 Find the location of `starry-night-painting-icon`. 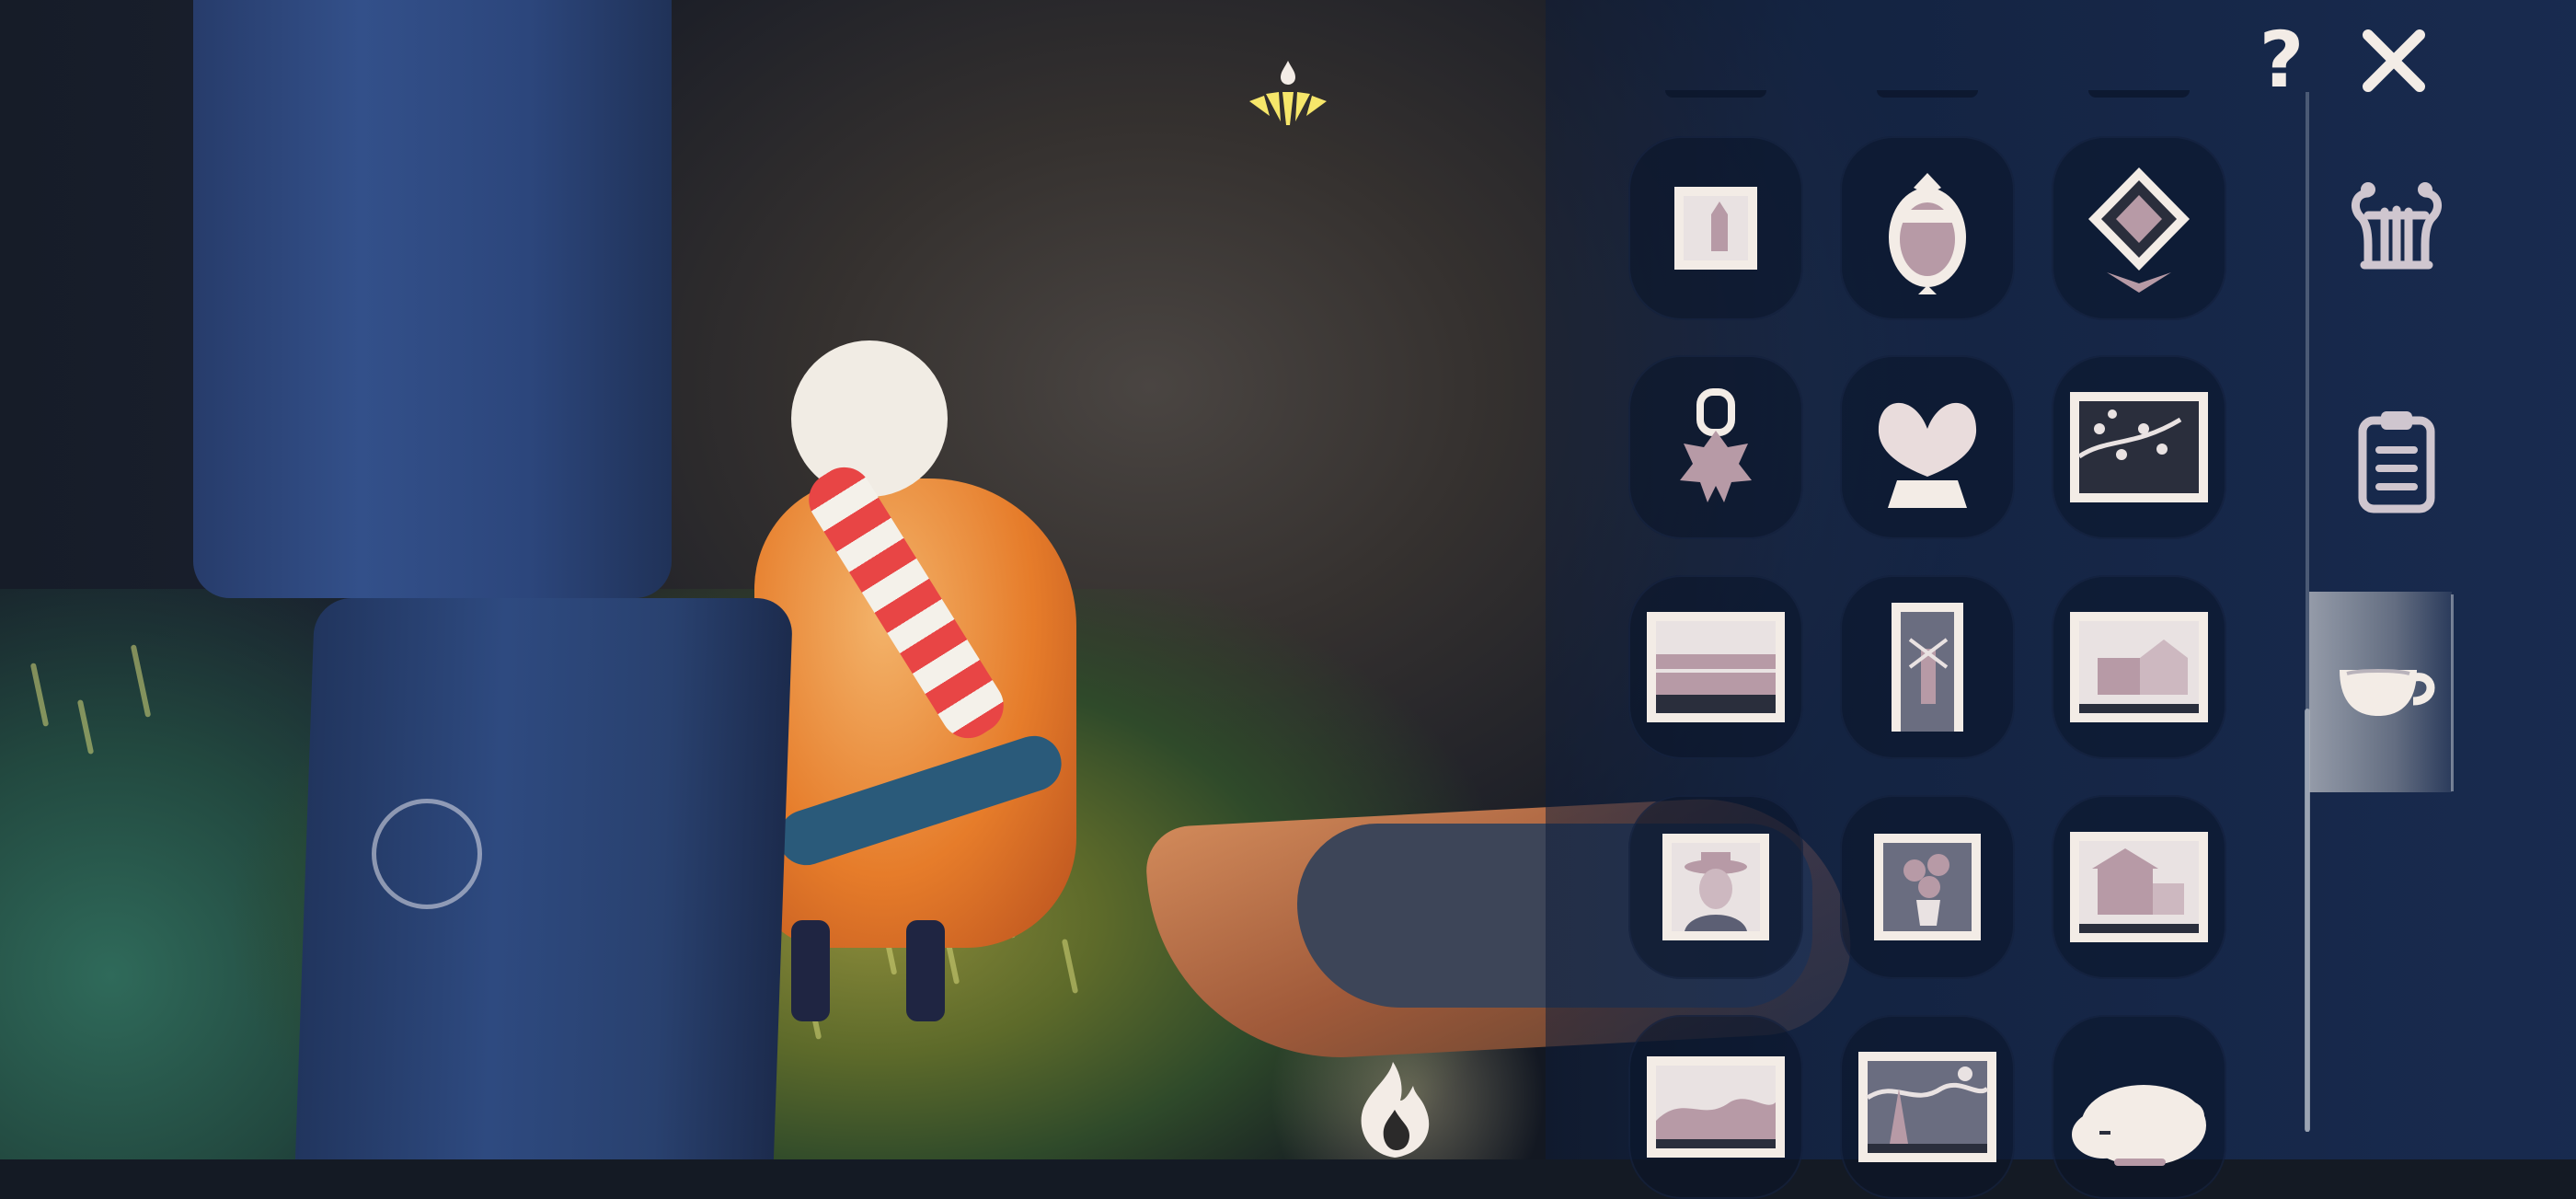

starry-night-painting-icon is located at coordinates (1927, 1107).